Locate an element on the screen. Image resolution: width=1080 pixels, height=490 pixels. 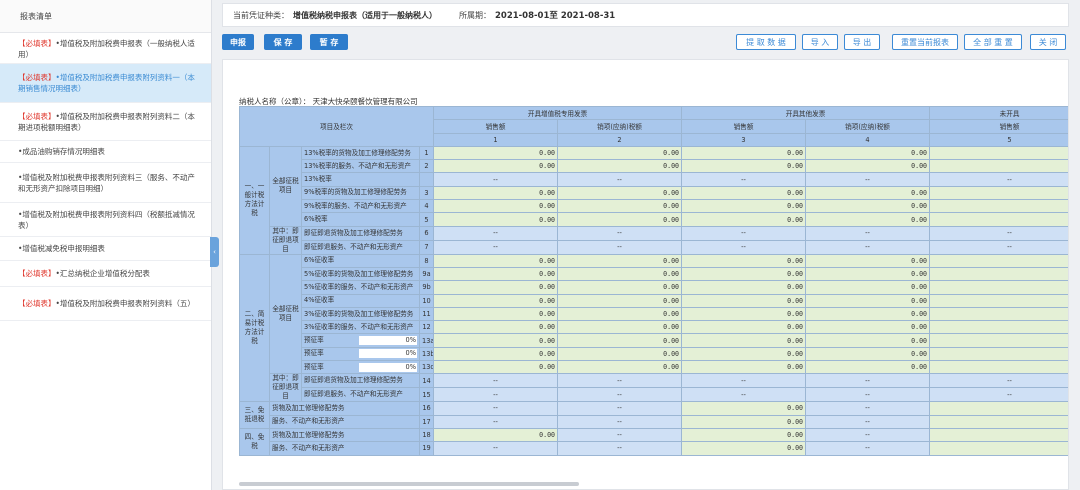
sidebar-item: •成品油购销存情况明细表 is located at coordinates (105, 152).